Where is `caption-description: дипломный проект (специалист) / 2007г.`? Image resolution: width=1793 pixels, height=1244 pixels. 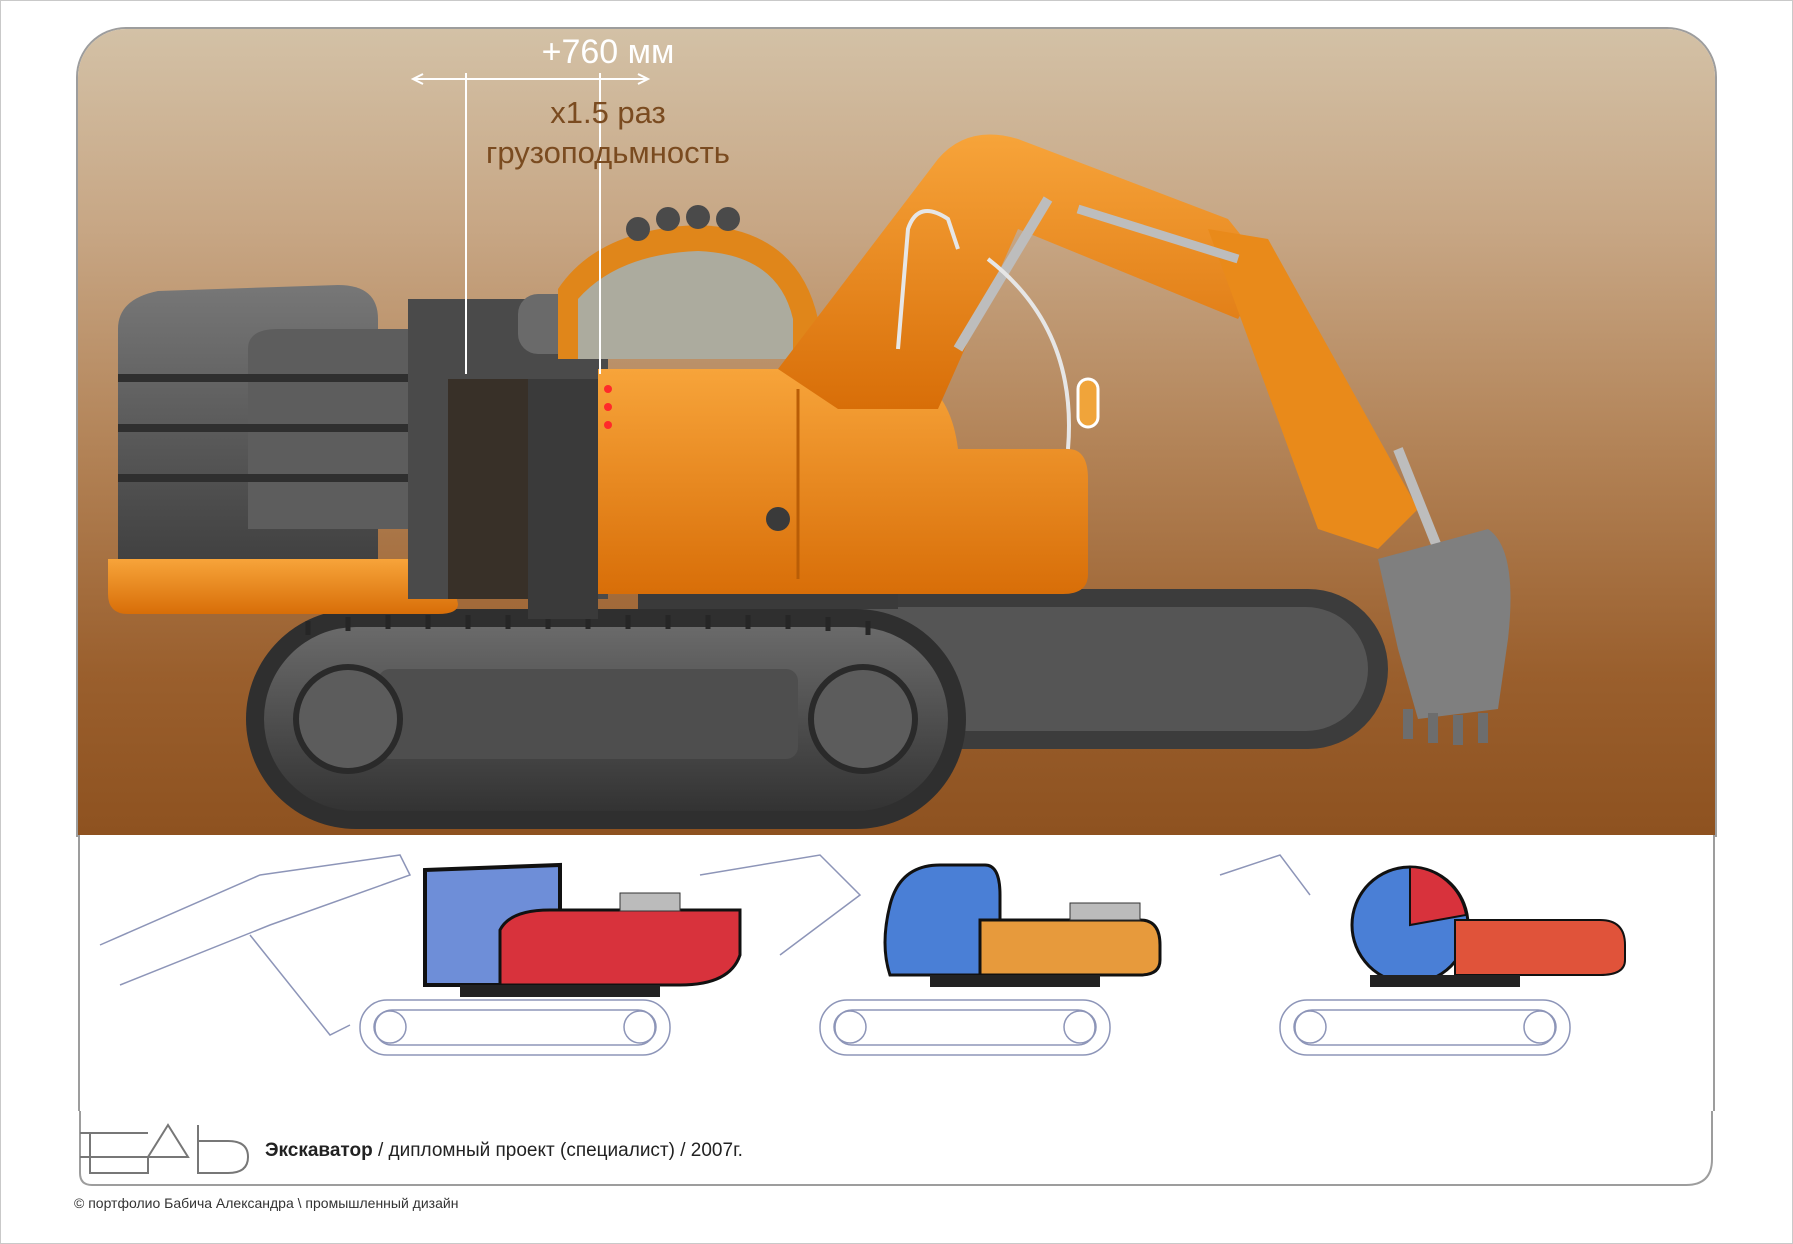 caption-description: дипломный проект (специалист) / 2007г. is located at coordinates (565, 1150).